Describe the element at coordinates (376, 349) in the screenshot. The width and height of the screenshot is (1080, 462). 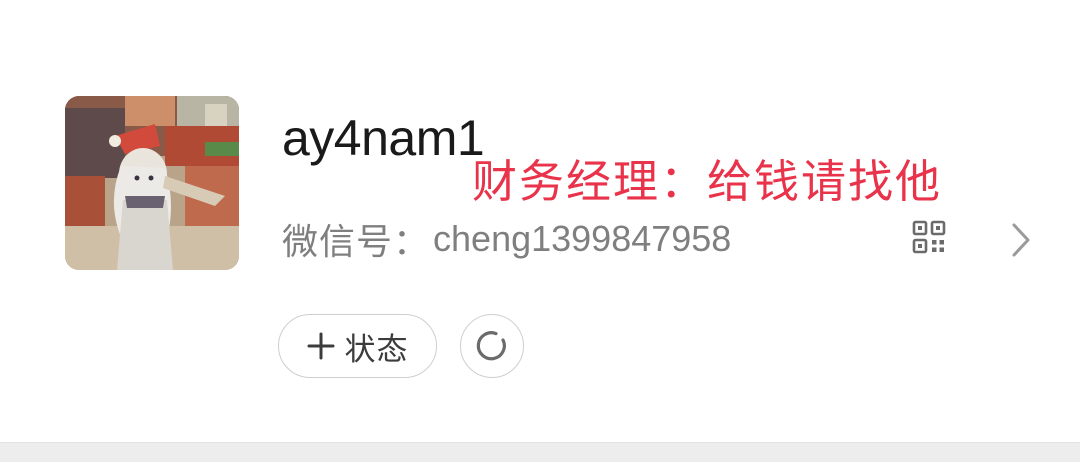
I see `status-button-label: 状态` at that location.